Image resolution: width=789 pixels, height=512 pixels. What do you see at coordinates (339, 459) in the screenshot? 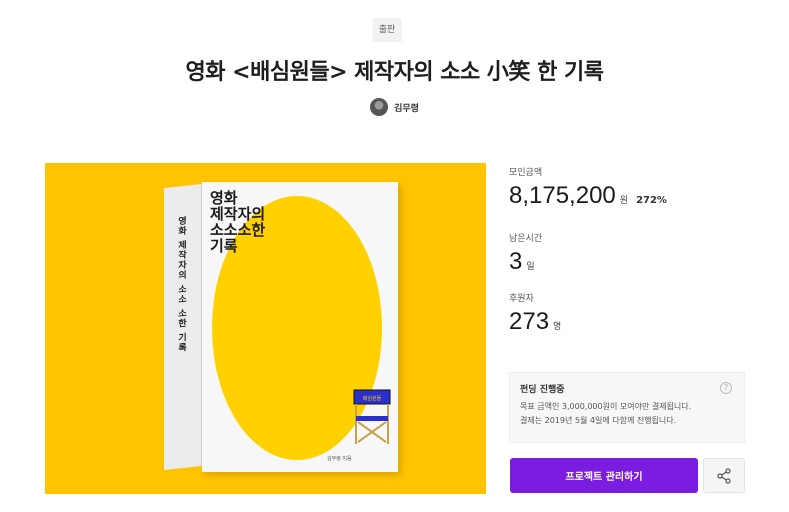
I see `cover-author: 김무령 지음` at bounding box center [339, 459].